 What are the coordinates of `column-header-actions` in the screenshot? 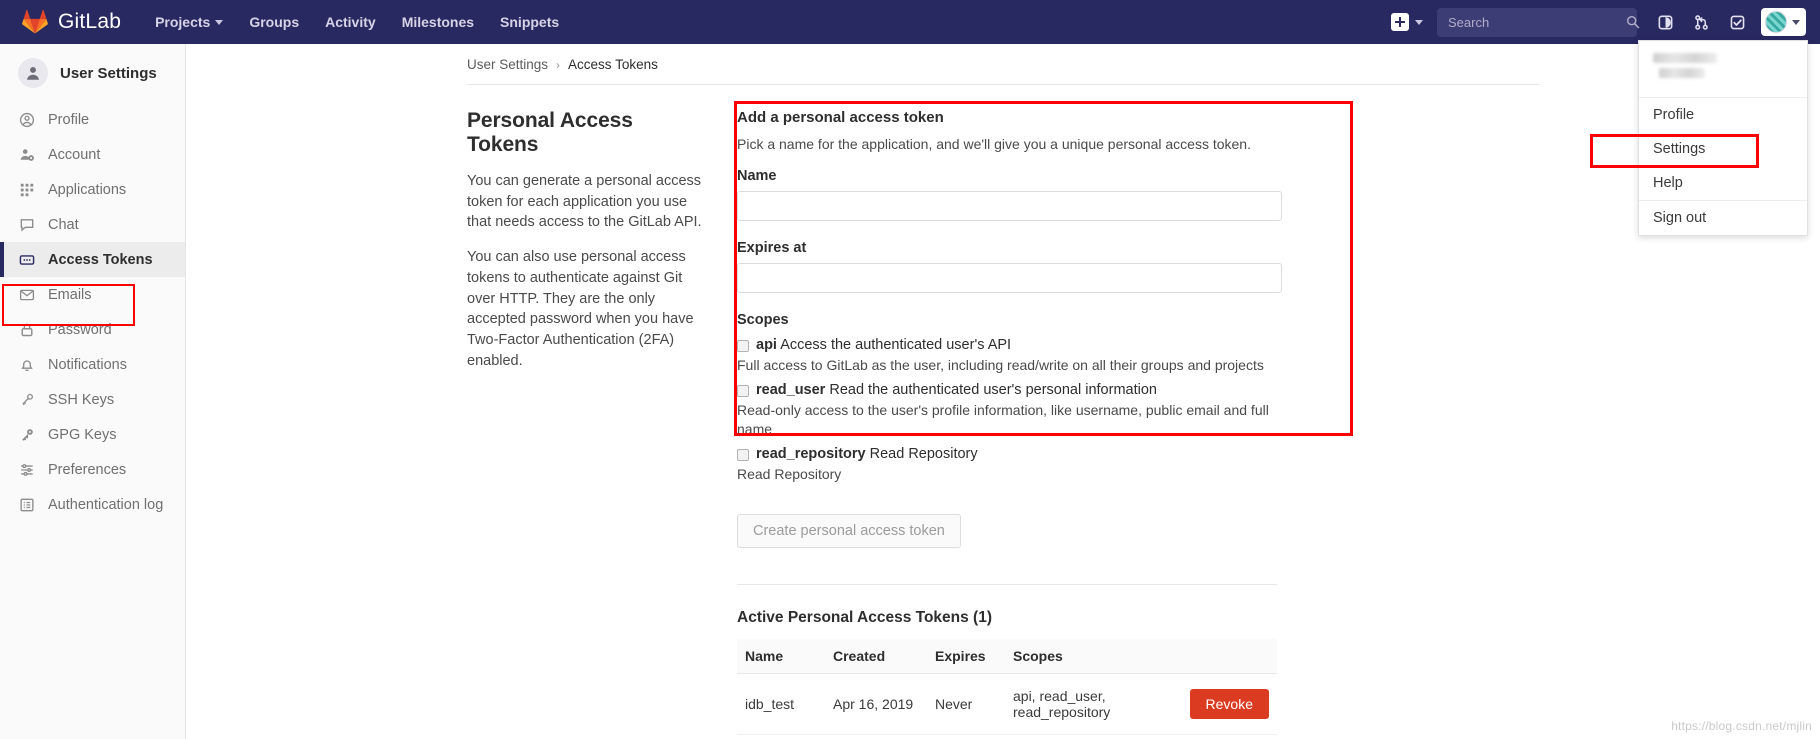 It's located at (1229, 656).